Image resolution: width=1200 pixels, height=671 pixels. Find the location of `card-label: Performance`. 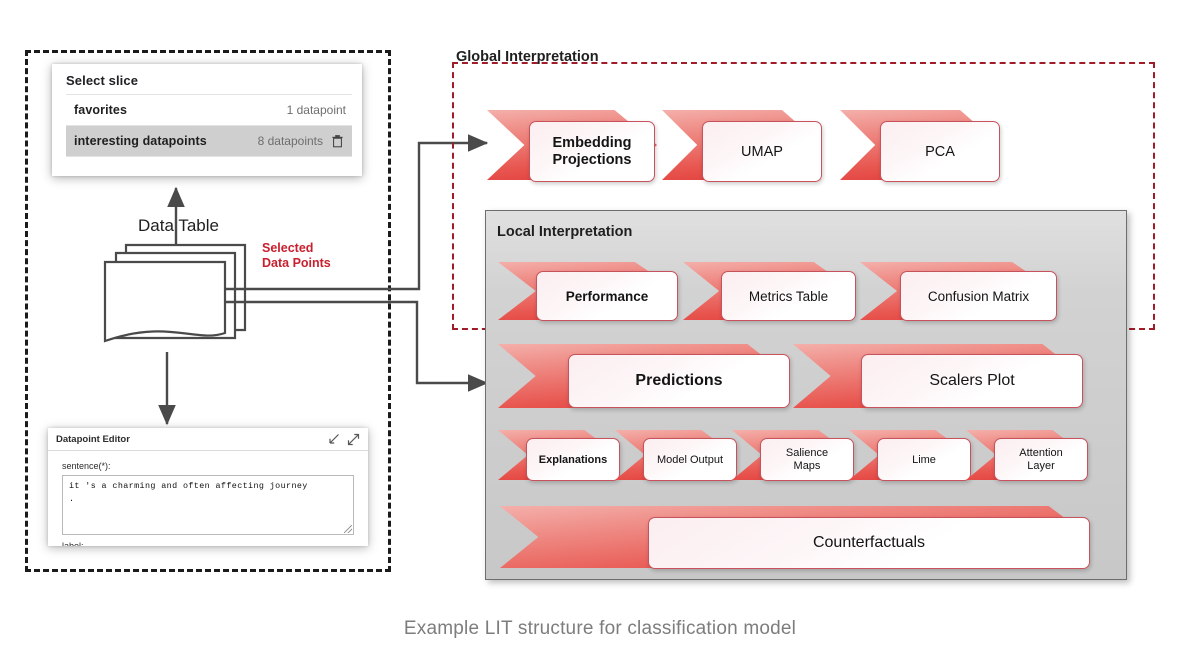

card-label: Performance is located at coordinates (607, 296).